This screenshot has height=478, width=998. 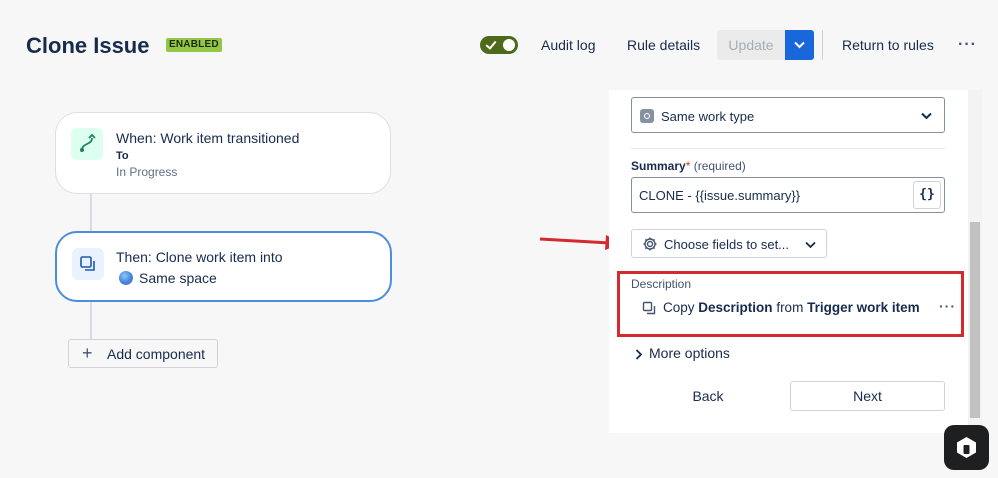 What do you see at coordinates (509, 45) in the screenshot?
I see `toggle-knob` at bounding box center [509, 45].